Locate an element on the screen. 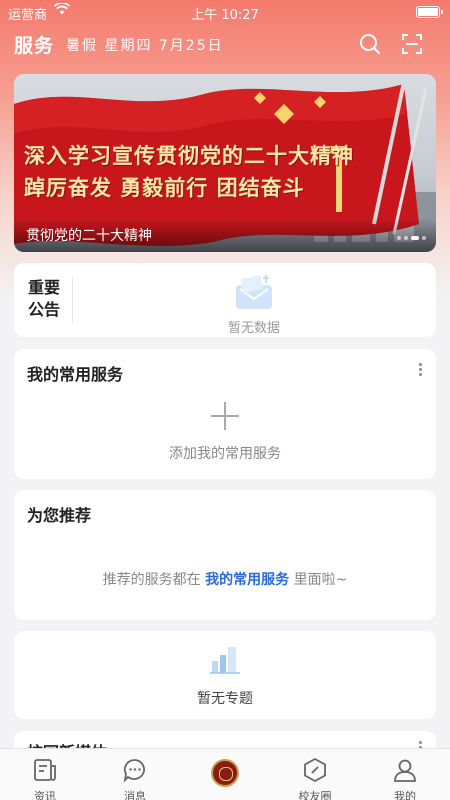 The height and width of the screenshot is (800, 450). carousel-dot-active is located at coordinates (415, 238).